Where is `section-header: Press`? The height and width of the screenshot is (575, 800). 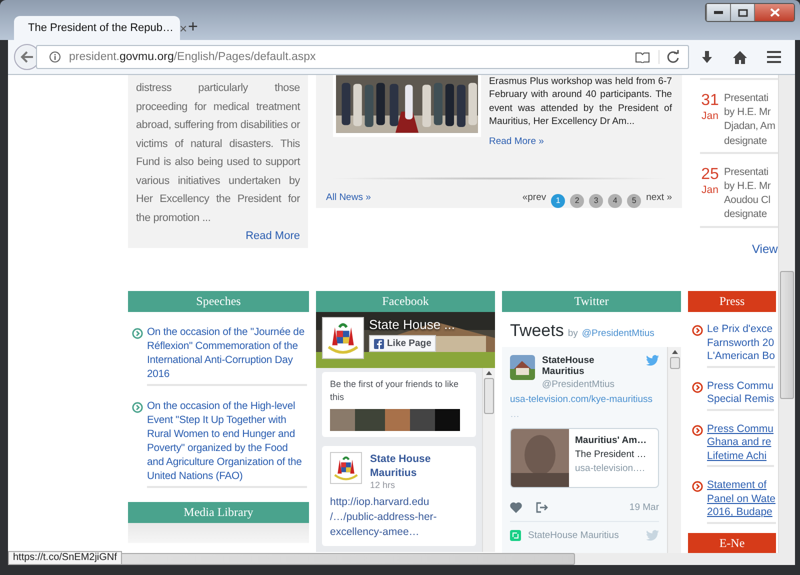
section-header: Press is located at coordinates (732, 301).